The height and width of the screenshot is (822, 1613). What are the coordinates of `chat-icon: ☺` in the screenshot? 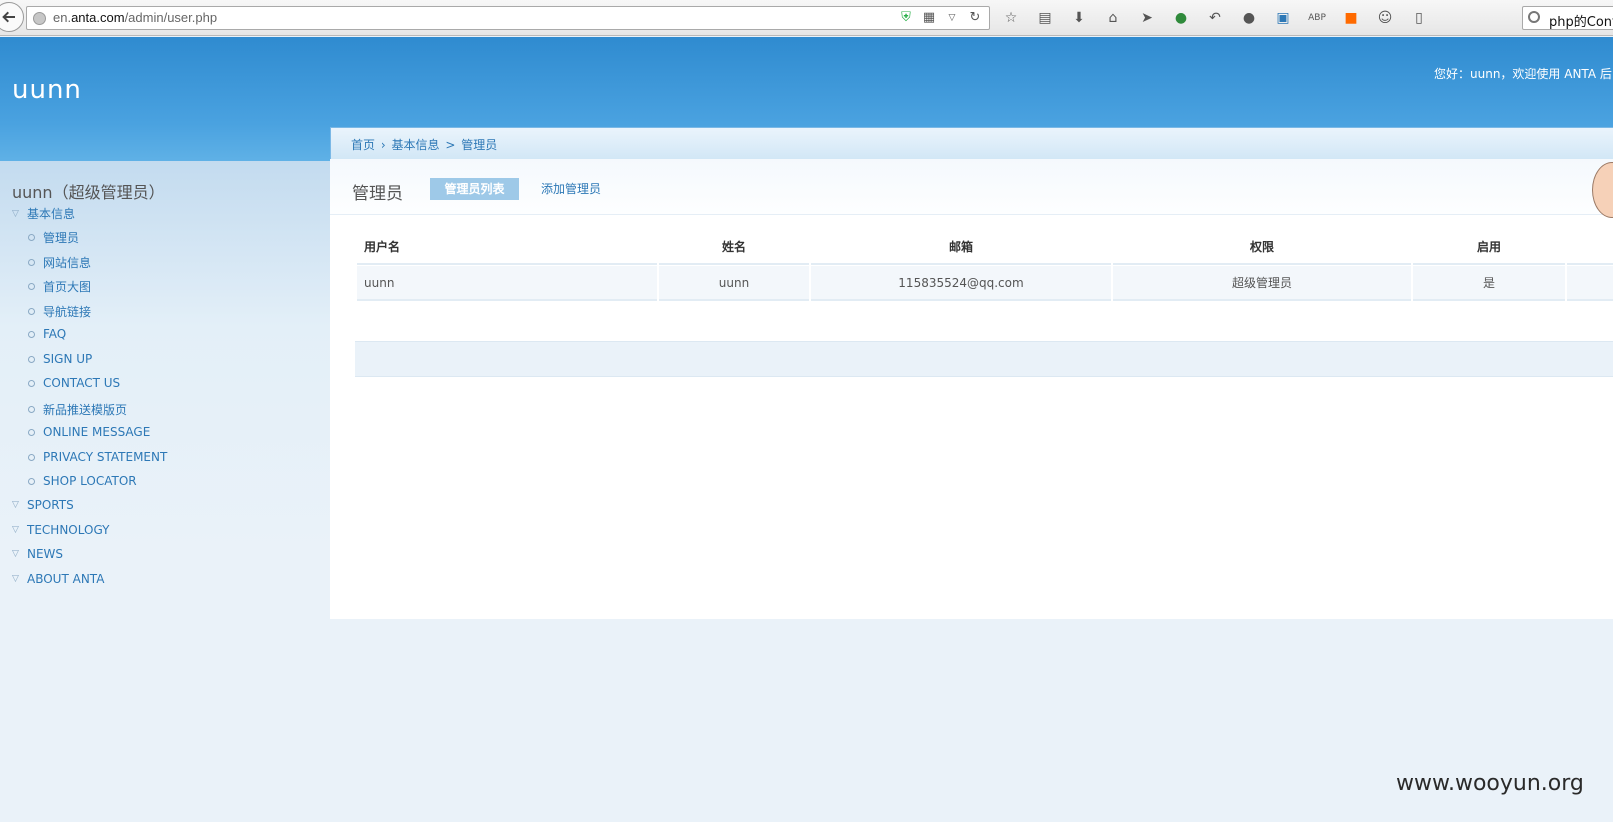 It's located at (1385, 18).